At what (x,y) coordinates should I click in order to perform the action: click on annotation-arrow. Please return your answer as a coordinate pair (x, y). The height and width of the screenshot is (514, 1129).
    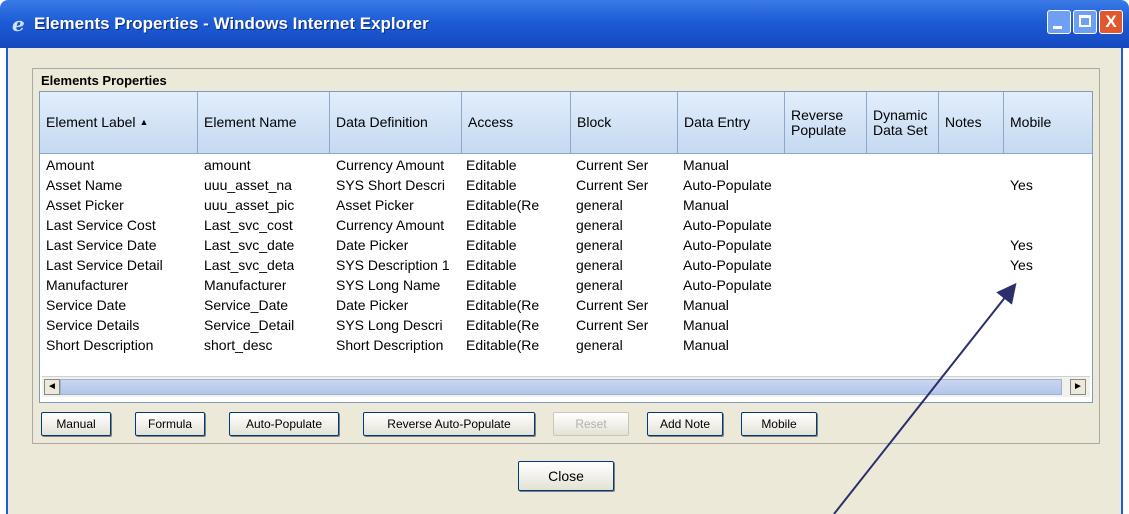
    Looking at the image, I should click on (925, 398).